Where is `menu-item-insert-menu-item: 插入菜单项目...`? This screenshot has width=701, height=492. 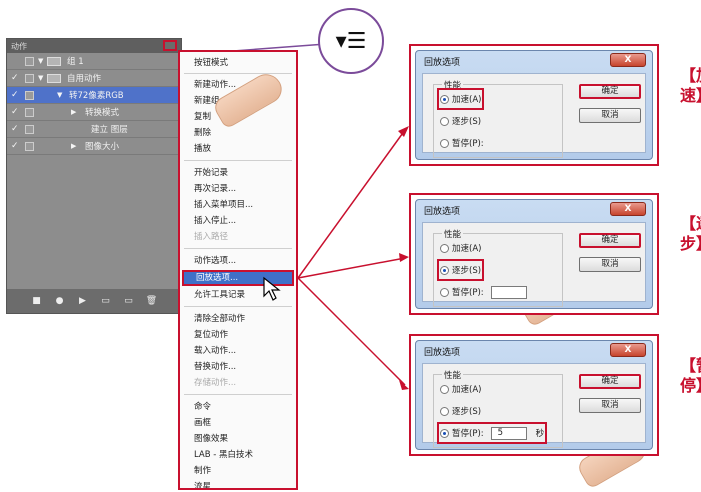 menu-item-insert-menu-item: 插入菜单项目... is located at coordinates (243, 205).